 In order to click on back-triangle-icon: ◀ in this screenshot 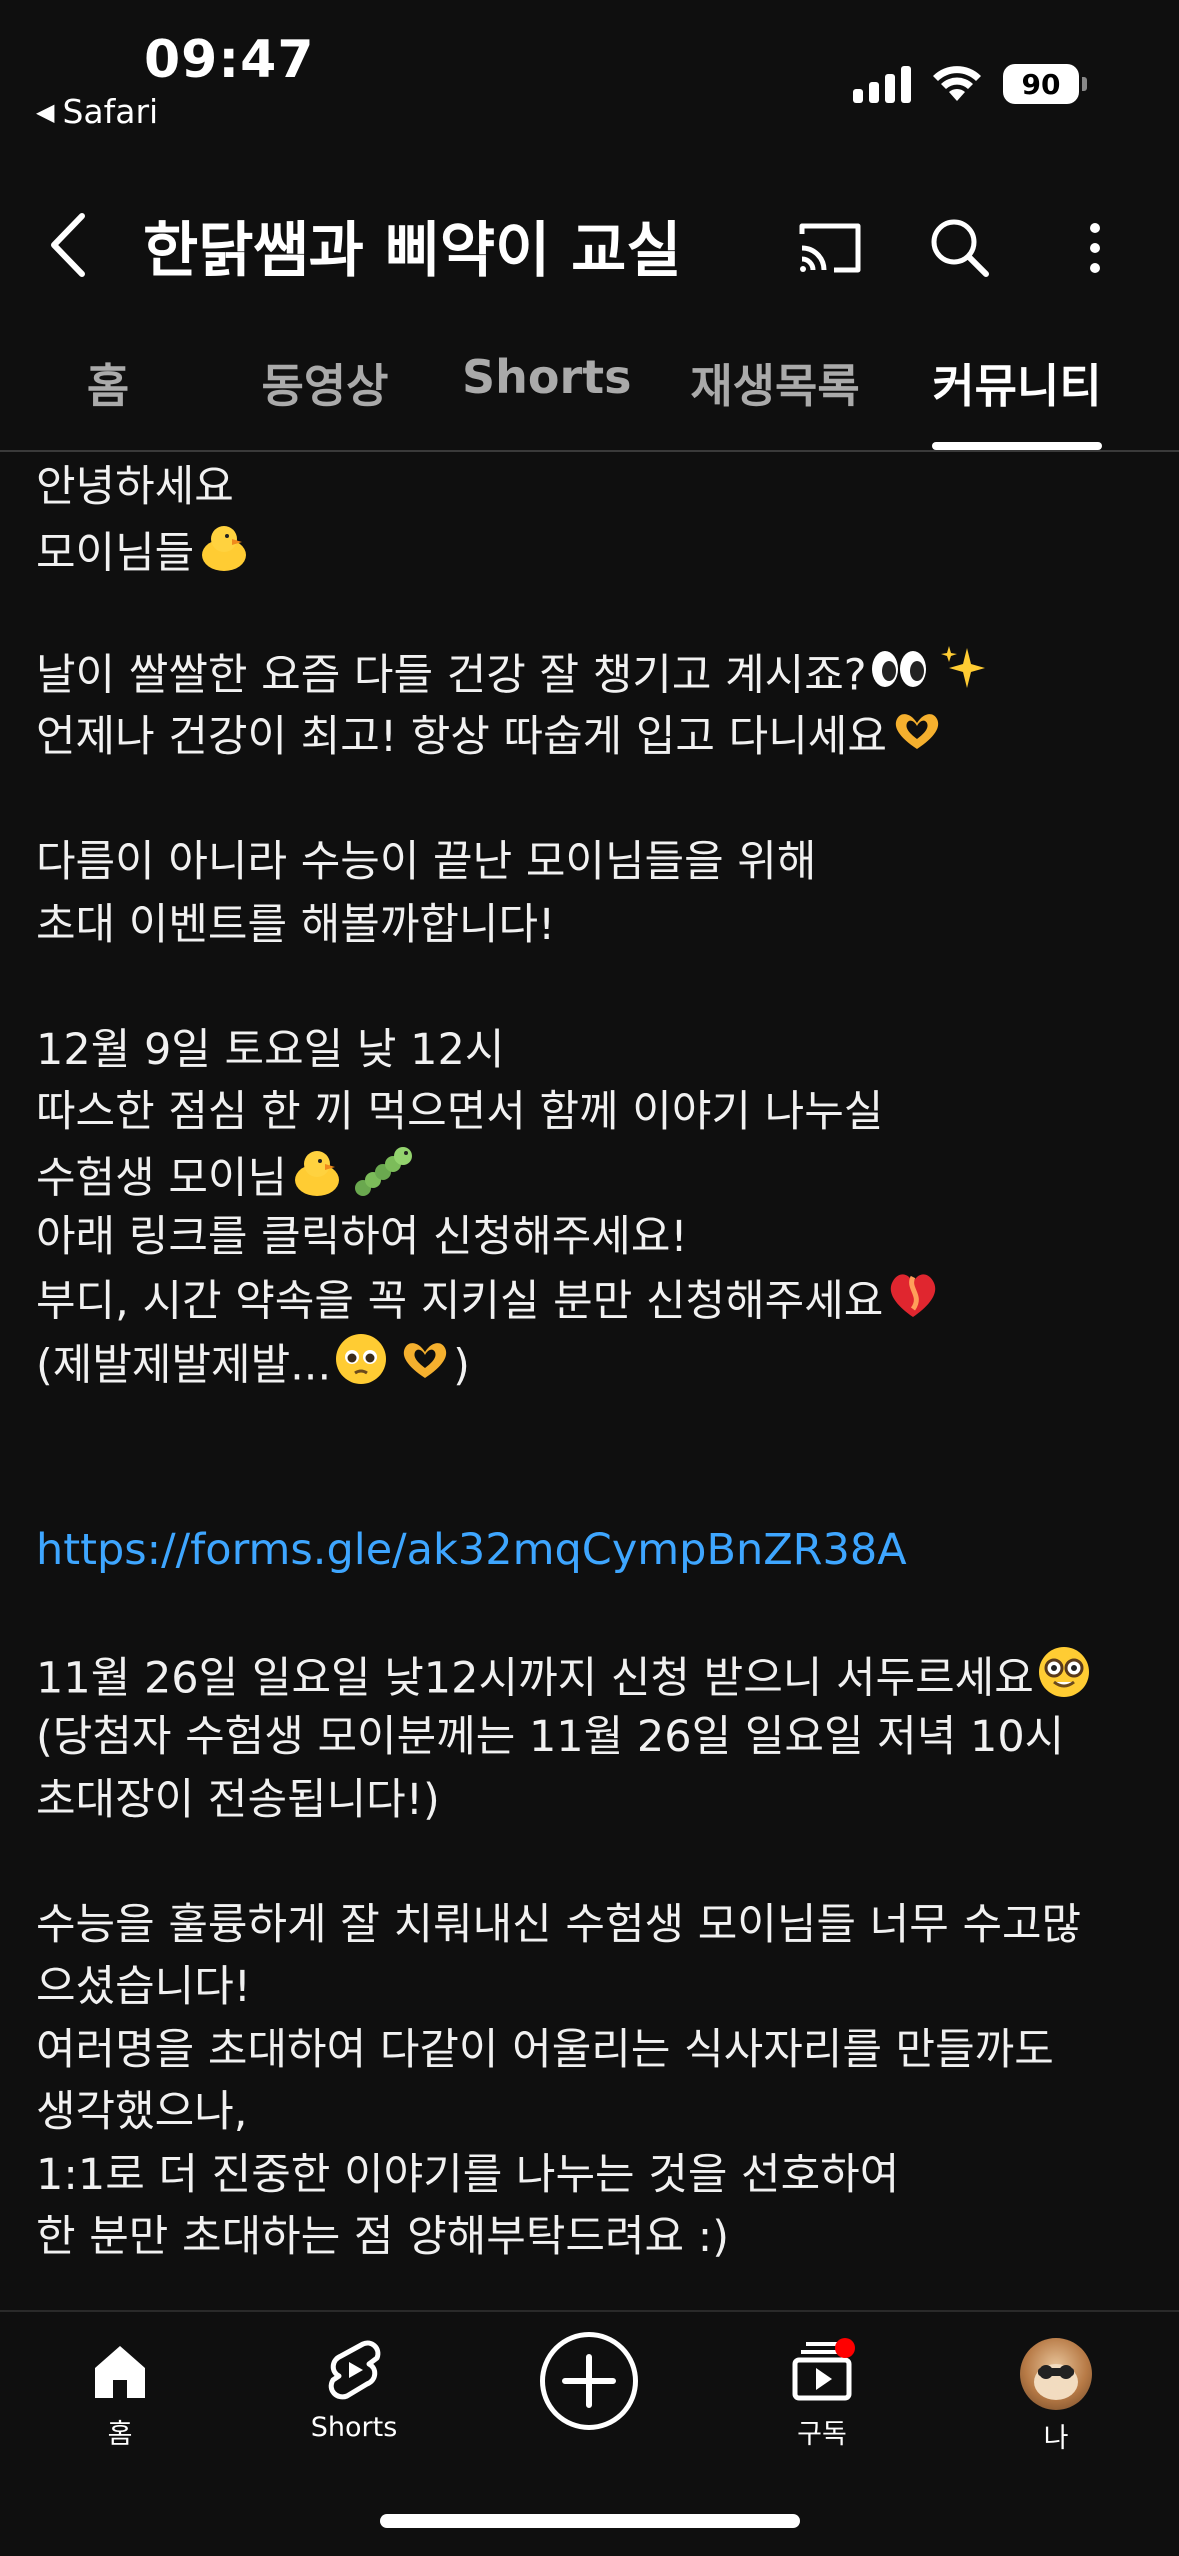, I will do `click(45, 111)`.